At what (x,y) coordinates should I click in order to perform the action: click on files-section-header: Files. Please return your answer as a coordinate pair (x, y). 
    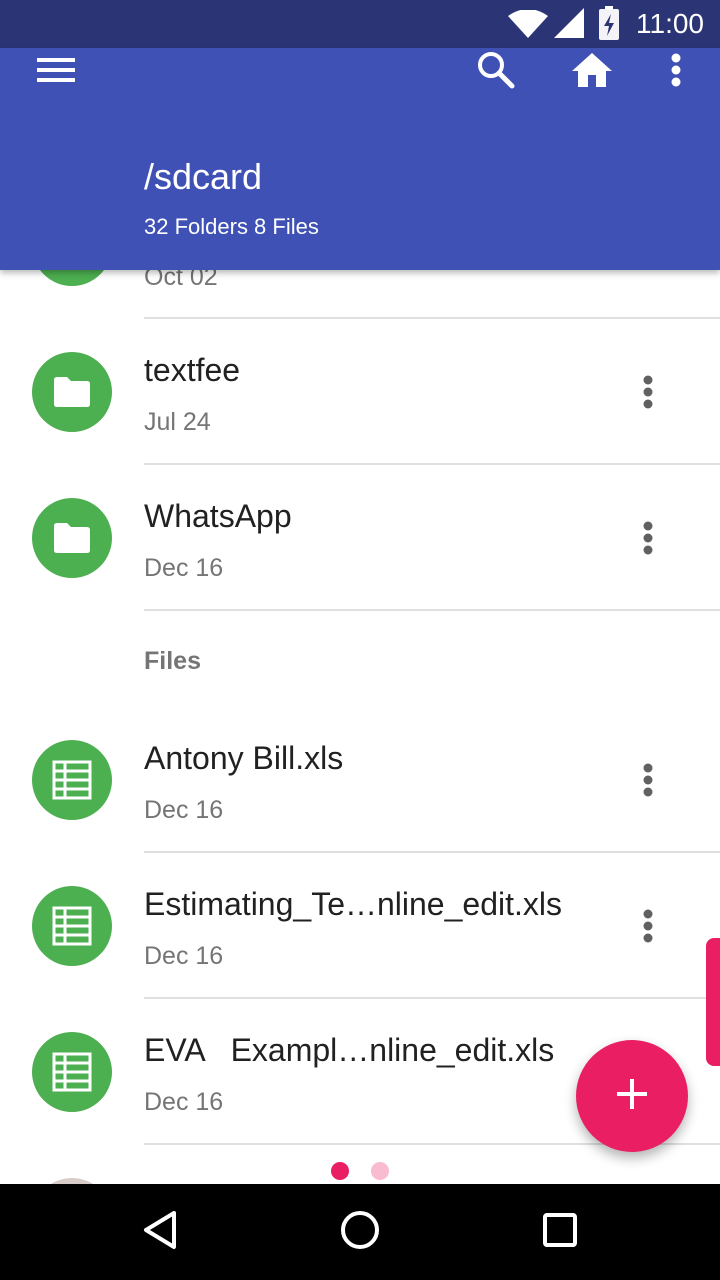
    Looking at the image, I should click on (172, 661).